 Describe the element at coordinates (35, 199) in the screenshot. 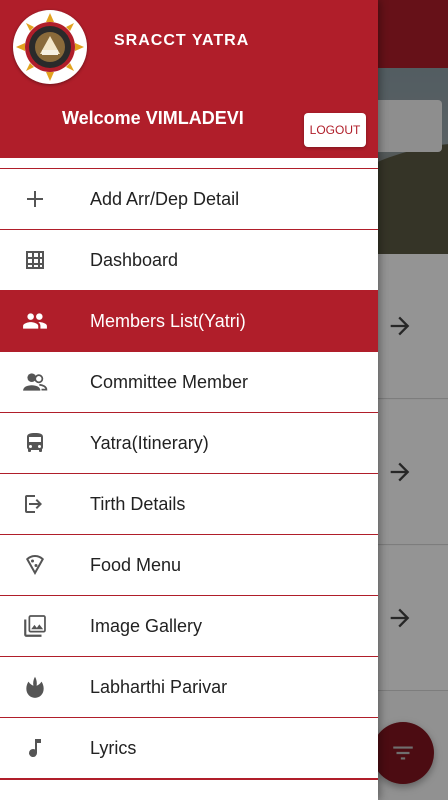

I see `plus-icon` at that location.